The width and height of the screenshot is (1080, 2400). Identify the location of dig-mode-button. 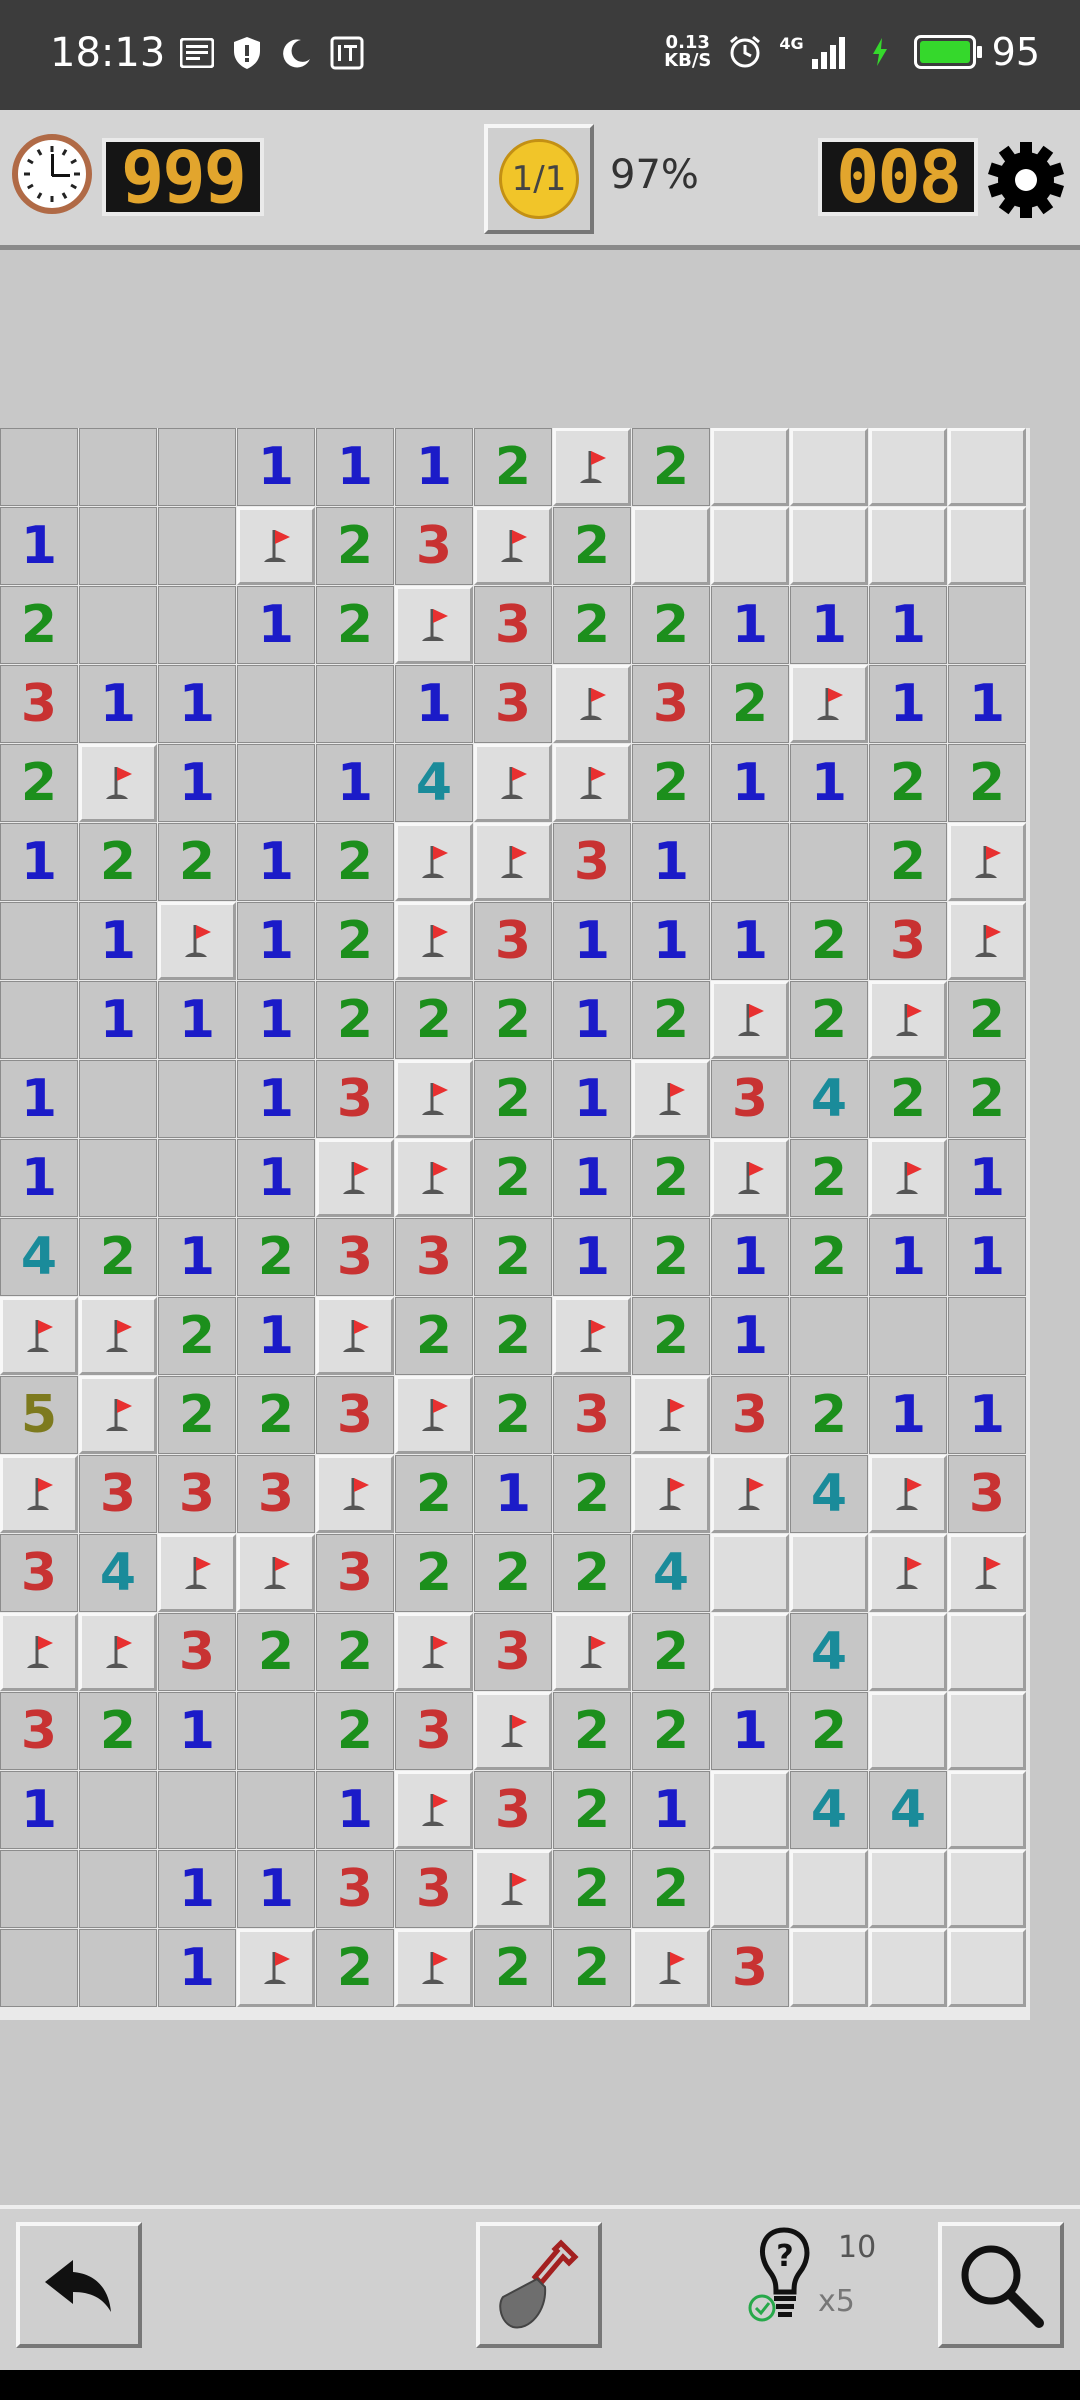
(539, 2285).